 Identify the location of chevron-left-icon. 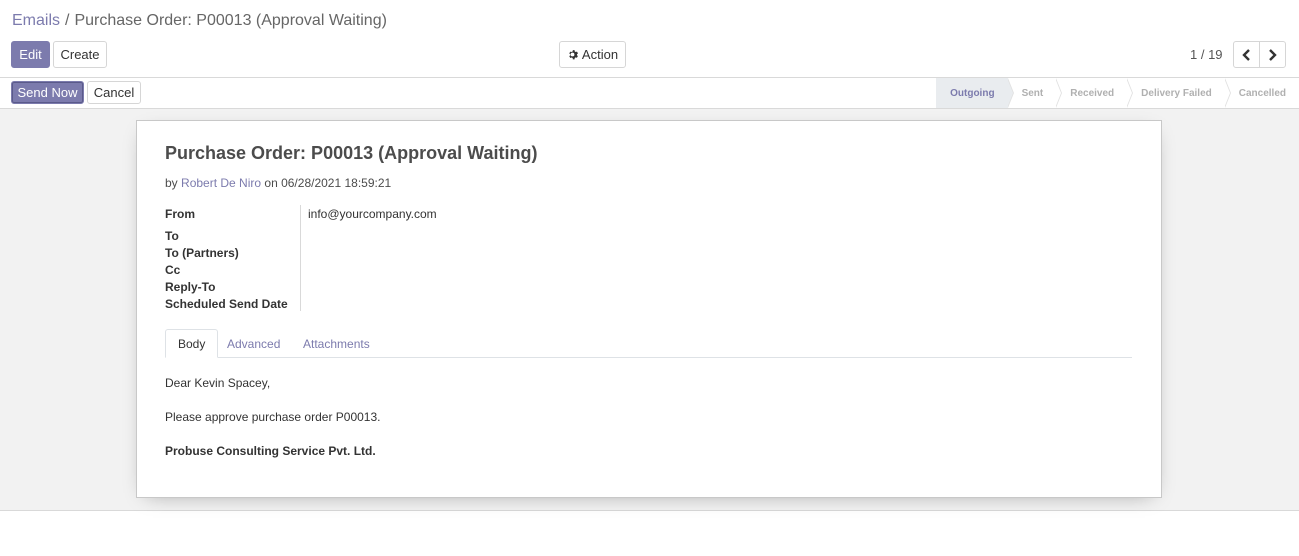
(1246, 54).